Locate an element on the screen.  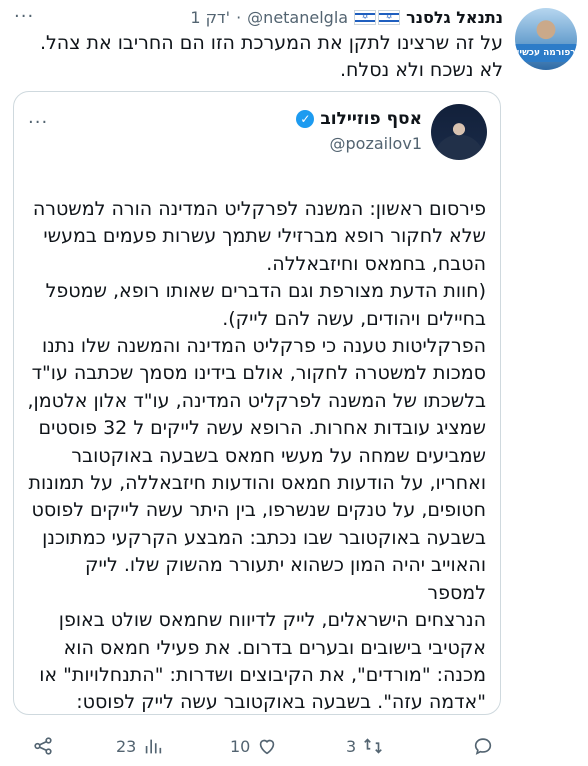
verified-badge-icon: ✓ is located at coordinates (305, 119).